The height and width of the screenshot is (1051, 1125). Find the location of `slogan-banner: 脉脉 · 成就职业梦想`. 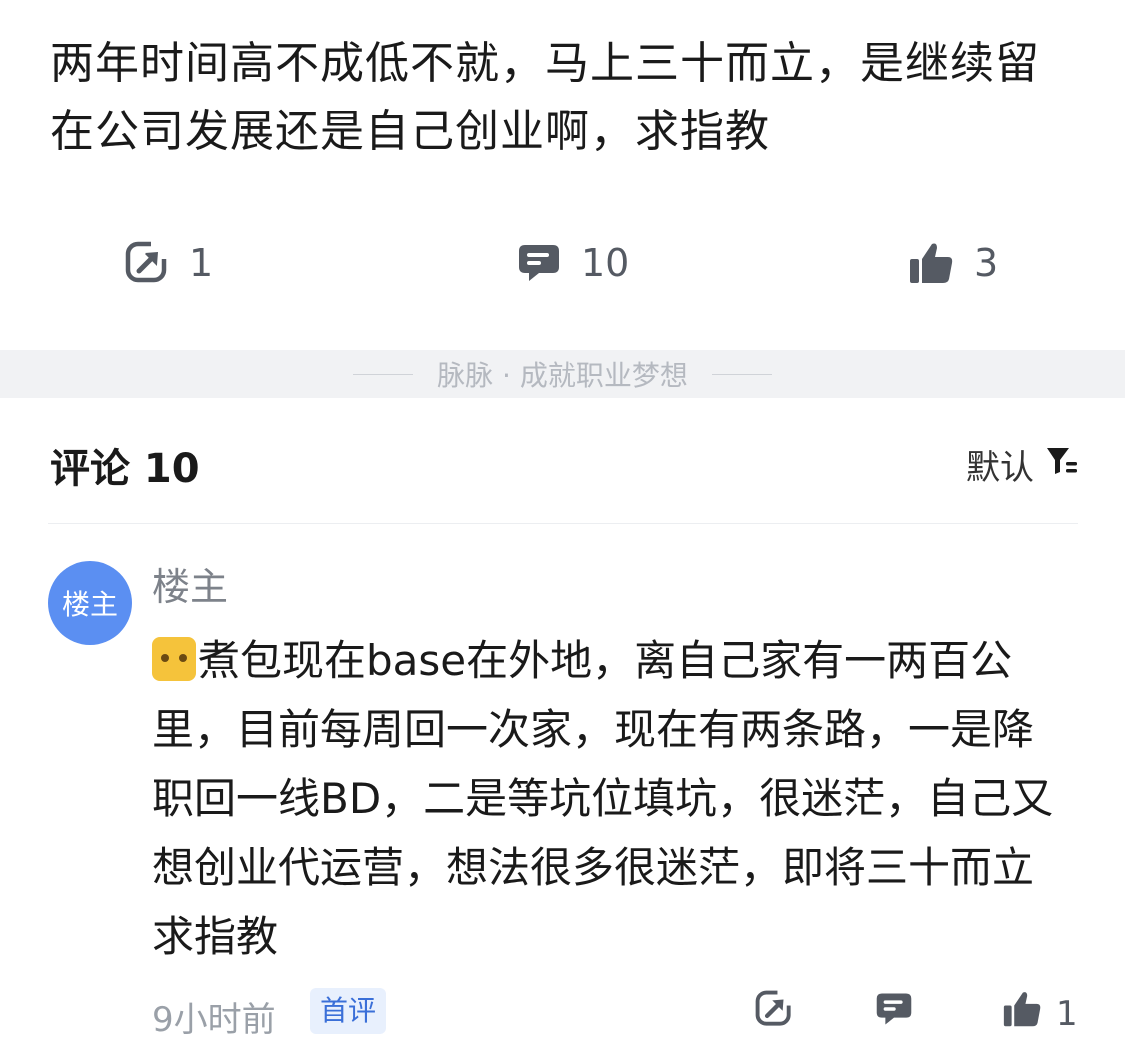

slogan-banner: 脉脉 · 成就职业梦想 is located at coordinates (562, 374).